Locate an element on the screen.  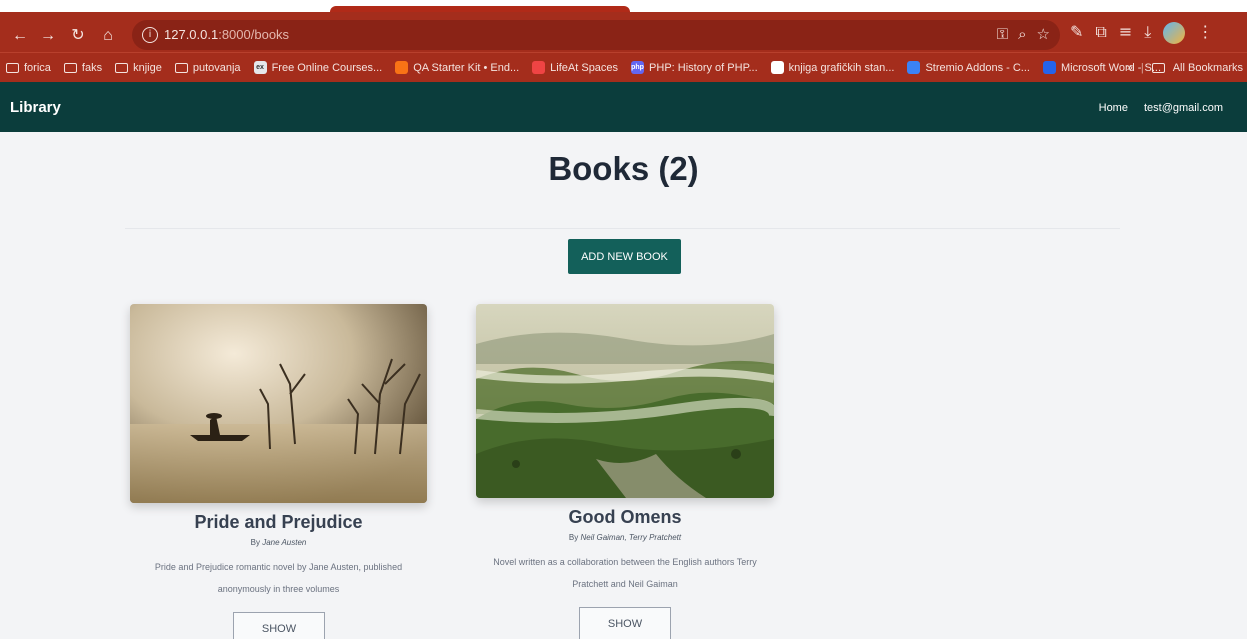
site-favicon-icon: ex is located at coordinates (260, 67).